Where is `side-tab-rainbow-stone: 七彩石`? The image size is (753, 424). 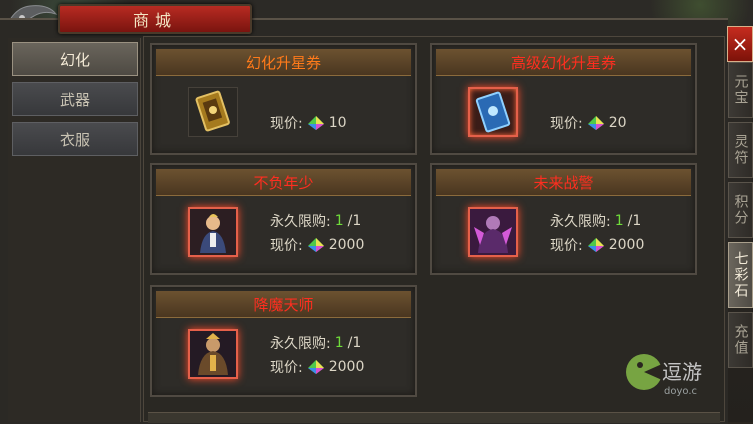 side-tab-rainbow-stone: 七彩石 is located at coordinates (740, 275).